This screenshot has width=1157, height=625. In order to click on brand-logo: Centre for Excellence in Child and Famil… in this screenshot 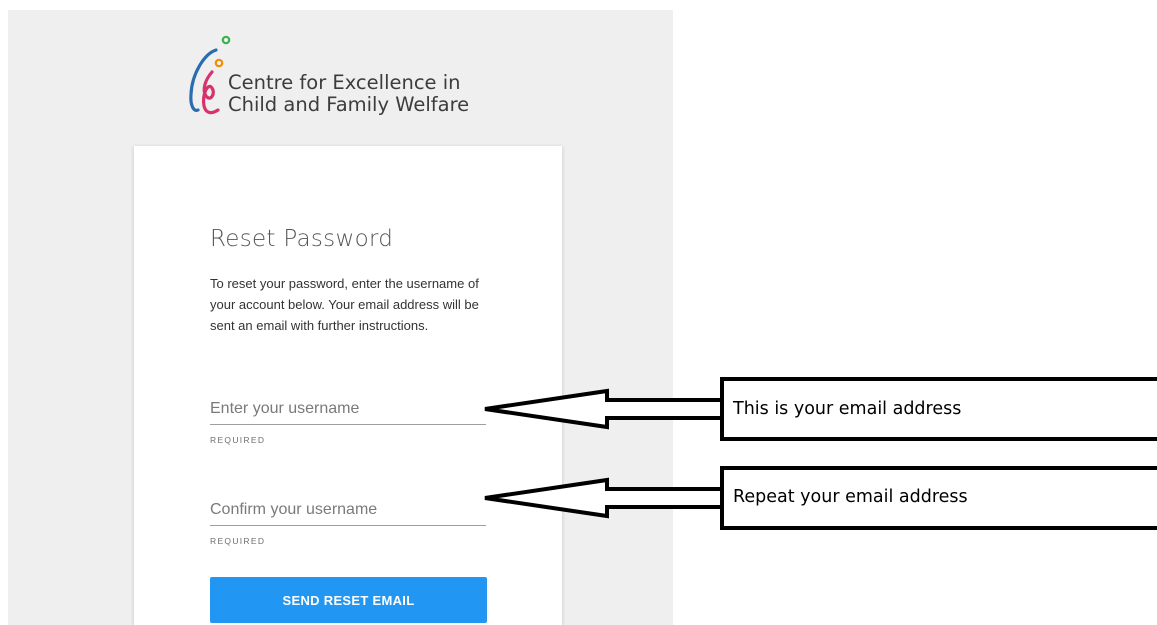, I will do `click(358, 79)`.